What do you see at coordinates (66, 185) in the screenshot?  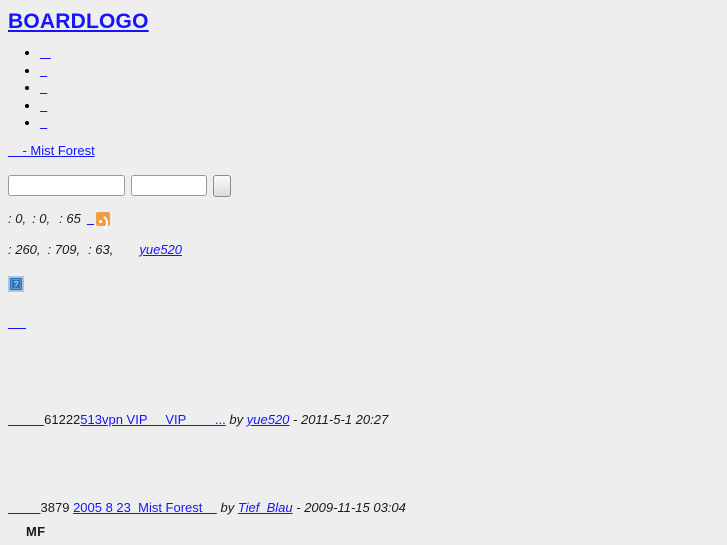 I see `search-keyword-input` at bounding box center [66, 185].